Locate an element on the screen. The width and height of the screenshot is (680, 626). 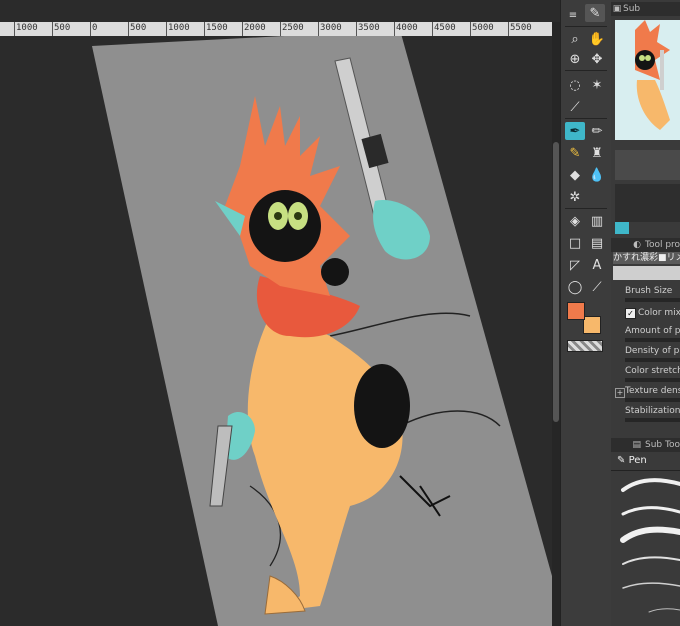
auto-select-icon: ✶ is located at coordinates (597, 85).